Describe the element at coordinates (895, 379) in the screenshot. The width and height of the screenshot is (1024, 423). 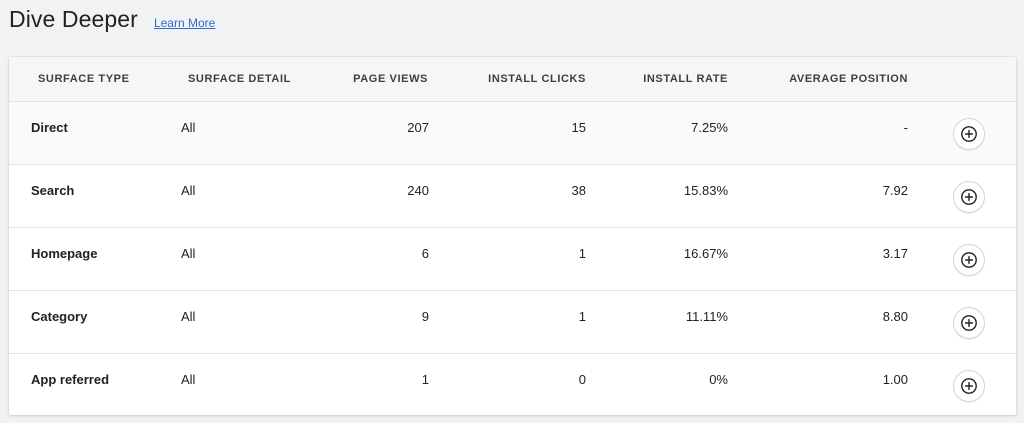
I see `average-position-cell: 1.00` at that location.